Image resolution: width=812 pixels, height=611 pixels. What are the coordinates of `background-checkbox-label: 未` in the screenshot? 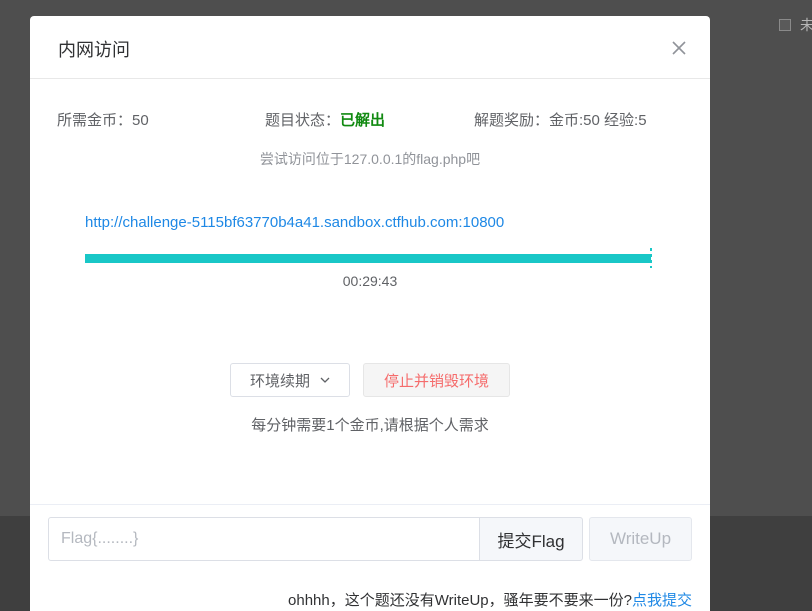 It's located at (806, 25).